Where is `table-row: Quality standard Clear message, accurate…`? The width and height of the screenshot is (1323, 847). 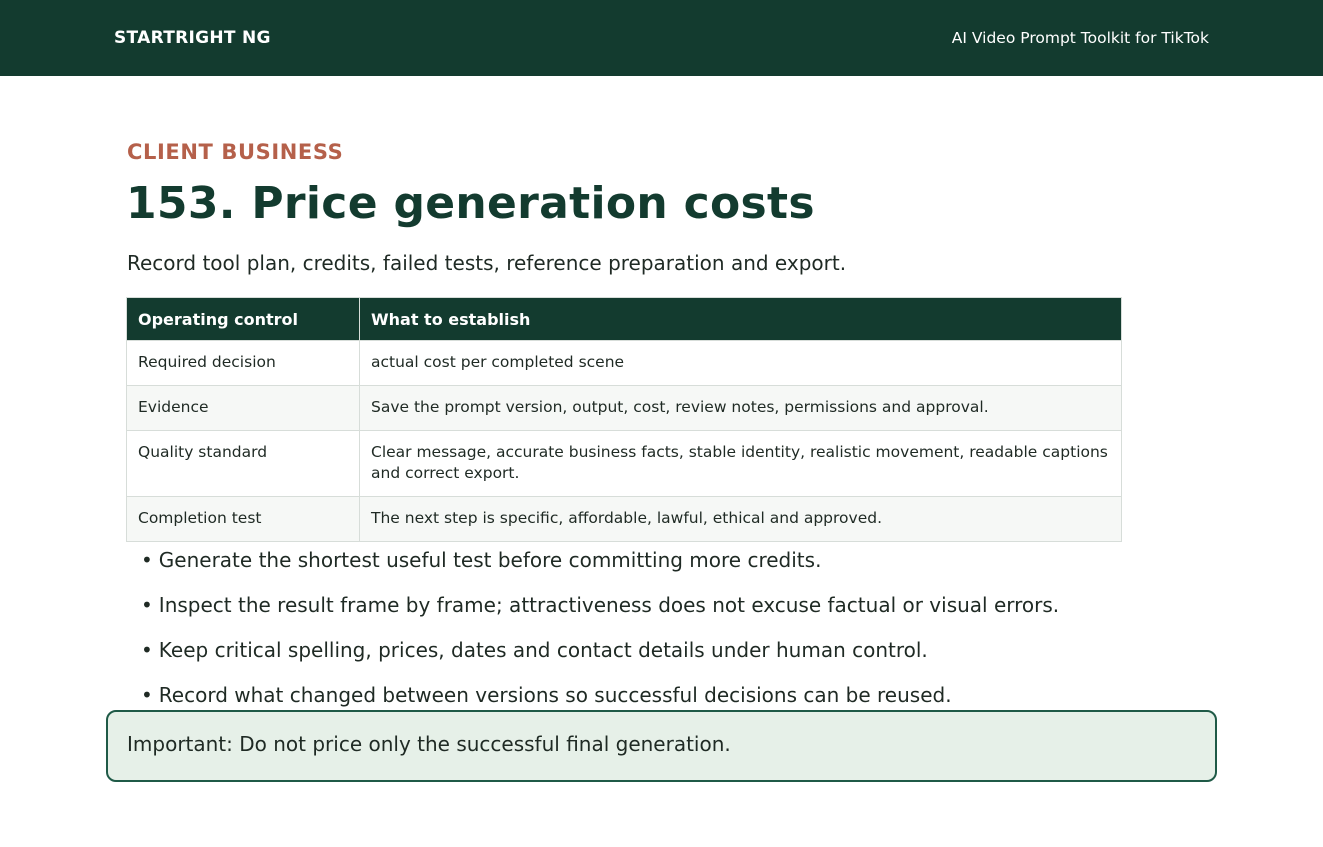
table-row: Quality standard Clear message, accurate… is located at coordinates (624, 463).